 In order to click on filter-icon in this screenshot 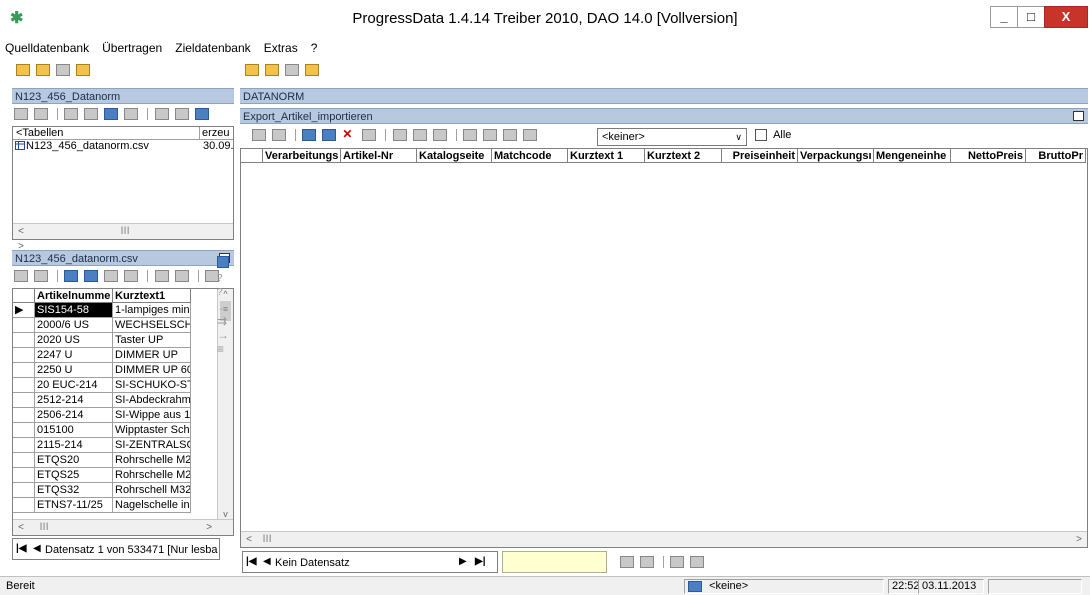, I will do `click(161, 114)`.